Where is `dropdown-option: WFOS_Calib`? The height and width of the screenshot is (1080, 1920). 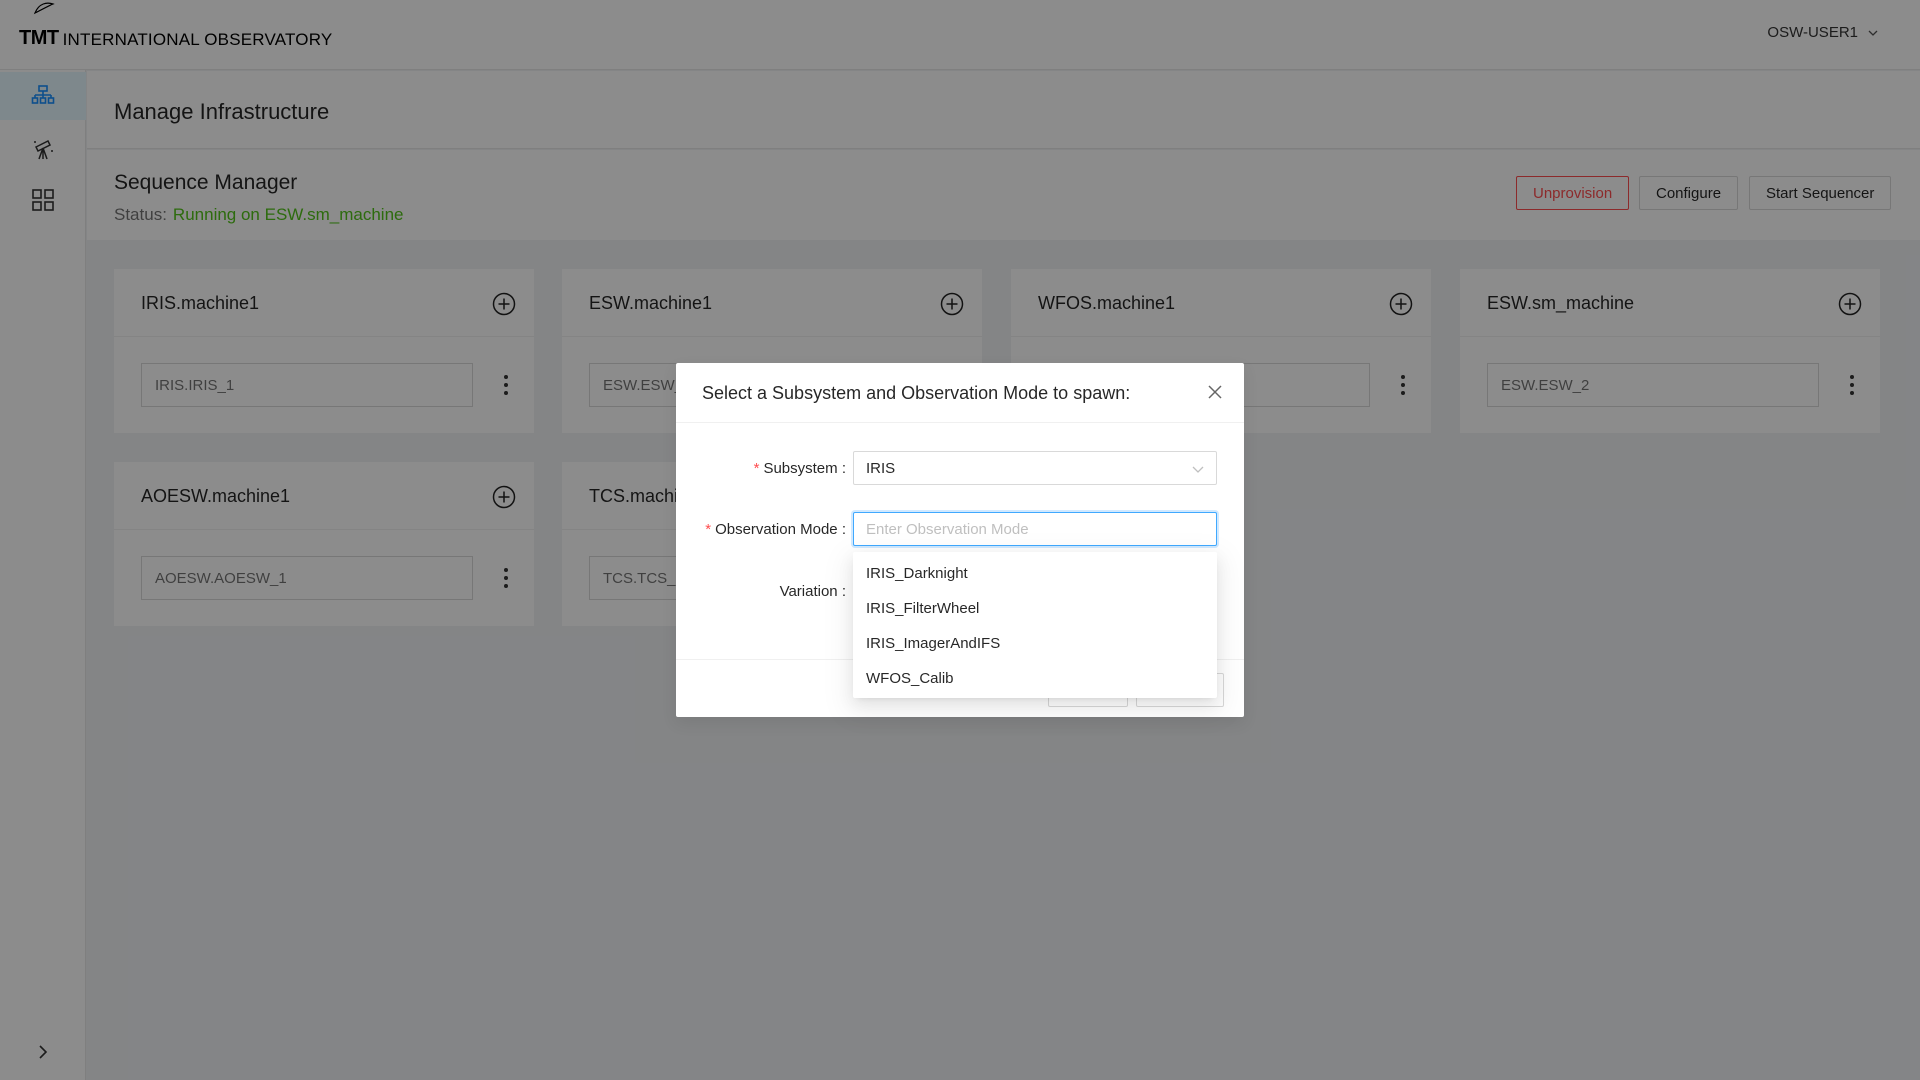 dropdown-option: WFOS_Calib is located at coordinates (1035, 678).